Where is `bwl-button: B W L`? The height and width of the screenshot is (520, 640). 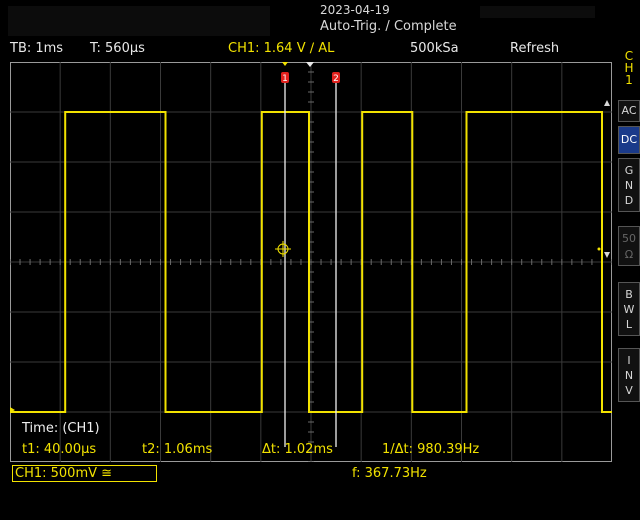
bwl-button: B W L is located at coordinates (629, 309).